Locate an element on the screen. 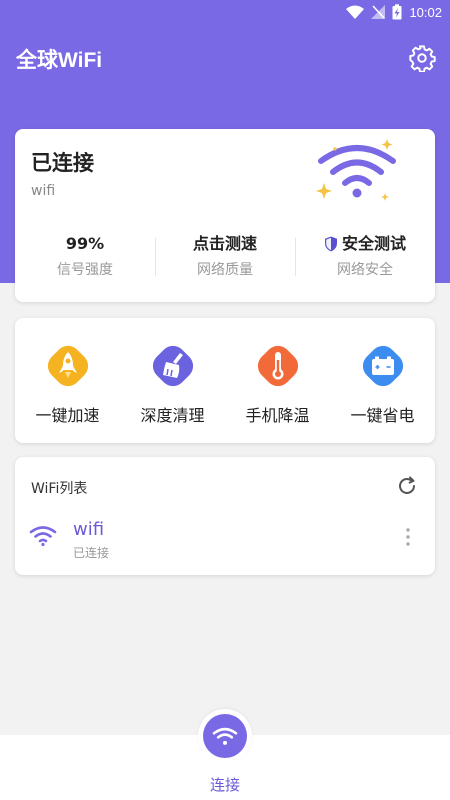 The width and height of the screenshot is (450, 800). network-security-label: 网络安全 is located at coordinates (365, 270).